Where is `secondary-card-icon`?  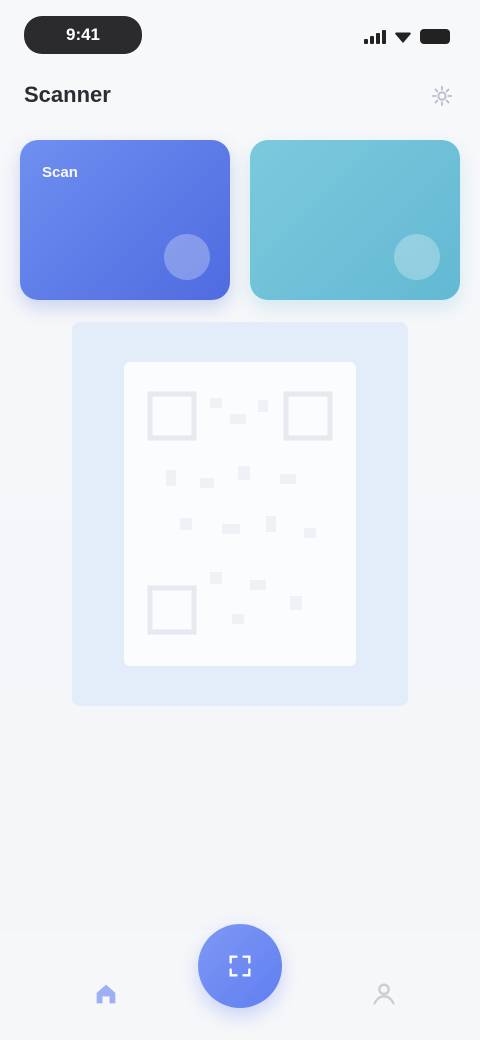
secondary-card-icon is located at coordinates (417, 257).